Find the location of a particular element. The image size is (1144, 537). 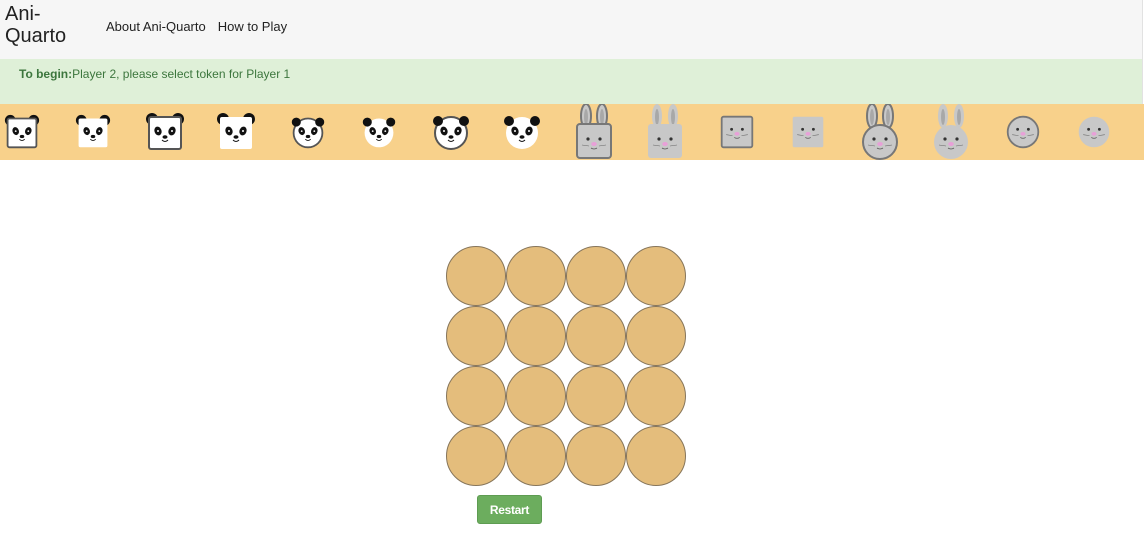

nav-links: About Ani-Quarto How to Play is located at coordinates (196, 26).